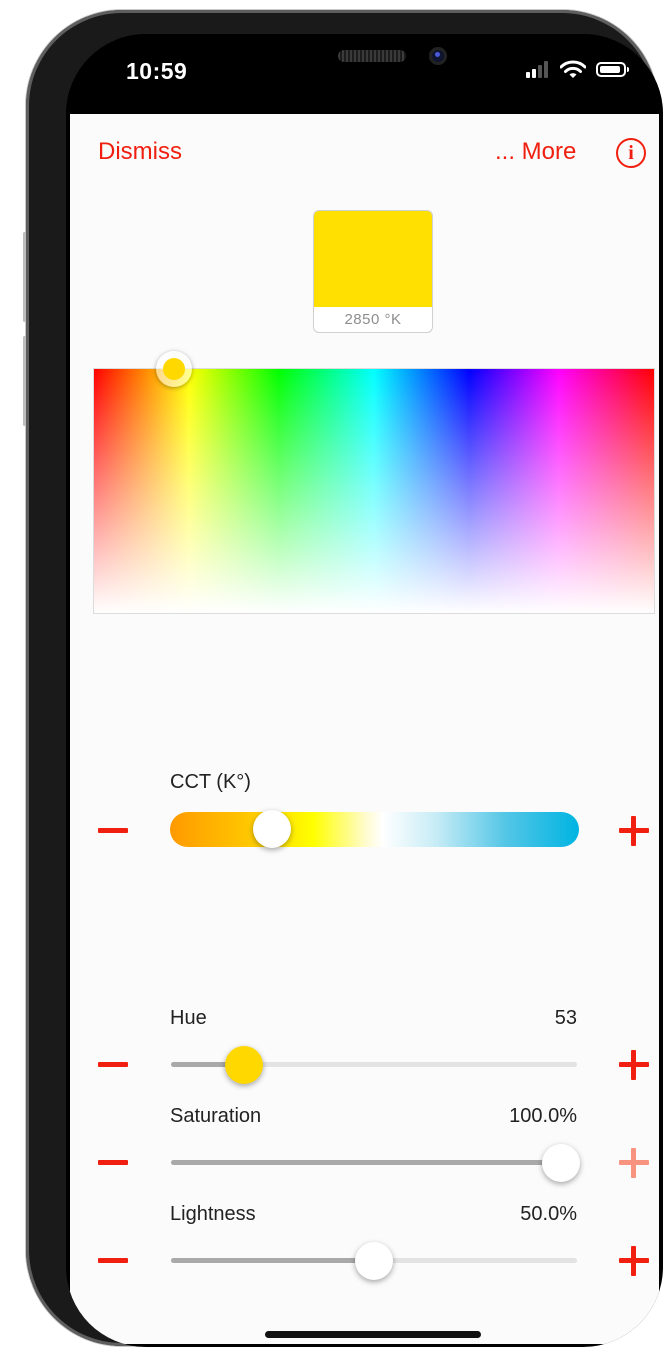 The width and height of the screenshot is (665, 1351). What do you see at coordinates (140, 152) in the screenshot?
I see `dismiss-button: Dismiss` at bounding box center [140, 152].